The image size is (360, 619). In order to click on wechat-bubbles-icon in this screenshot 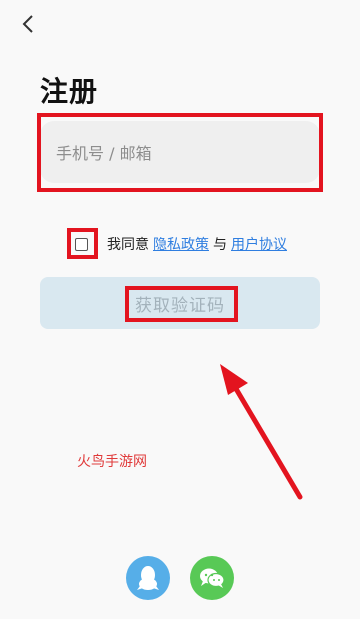, I will do `click(212, 578)`.